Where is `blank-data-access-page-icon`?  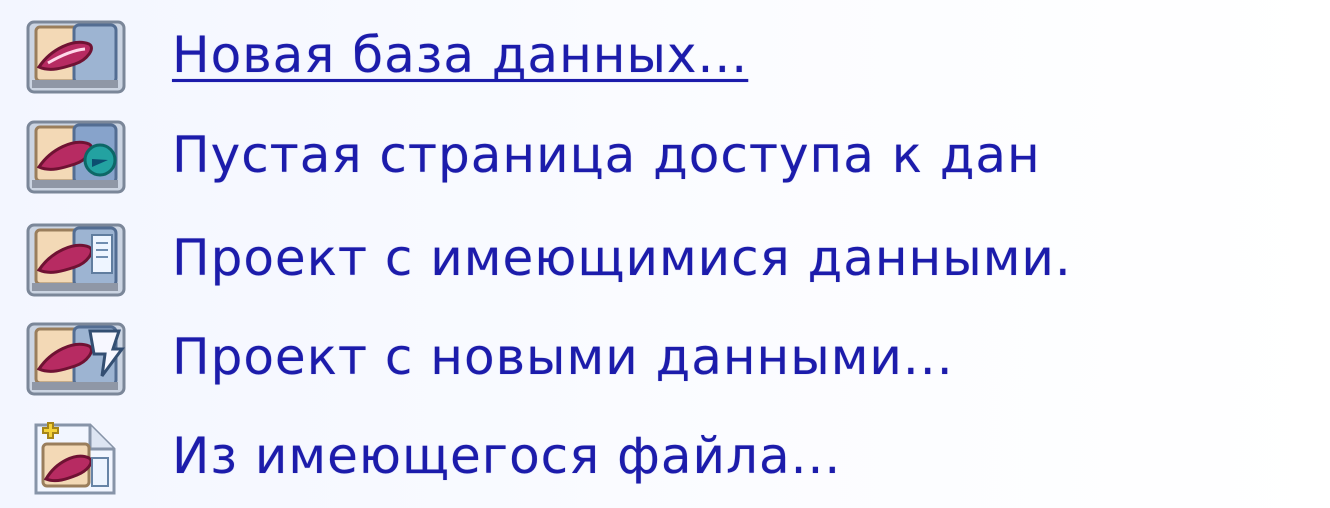
blank-data-access-page-icon is located at coordinates (76, 157).